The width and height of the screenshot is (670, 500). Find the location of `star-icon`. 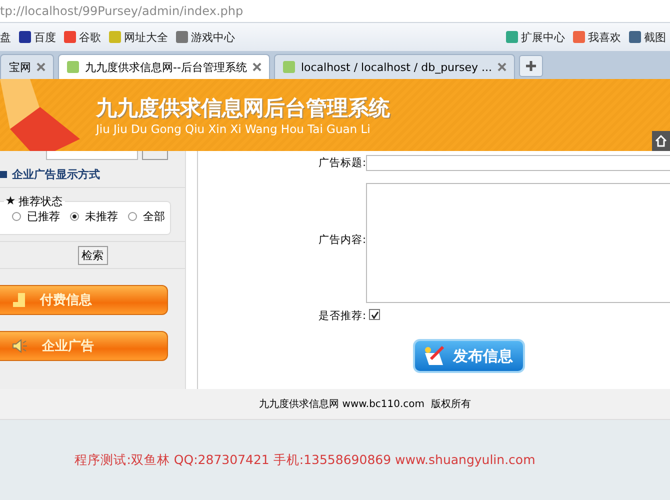

star-icon is located at coordinates (10, 200).